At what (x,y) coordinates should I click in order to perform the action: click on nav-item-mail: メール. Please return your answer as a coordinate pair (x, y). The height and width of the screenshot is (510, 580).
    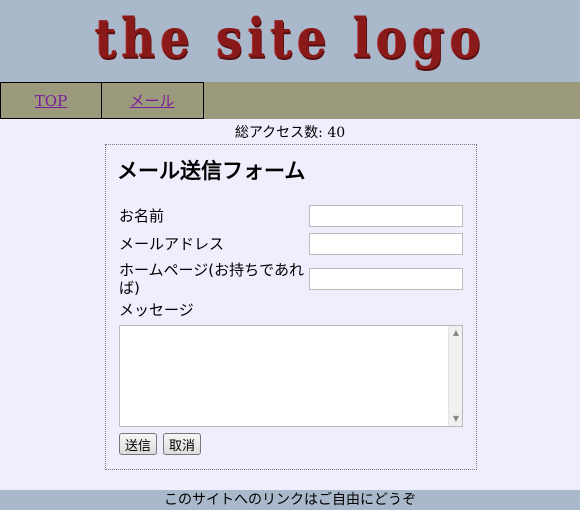
    Looking at the image, I should click on (152, 100).